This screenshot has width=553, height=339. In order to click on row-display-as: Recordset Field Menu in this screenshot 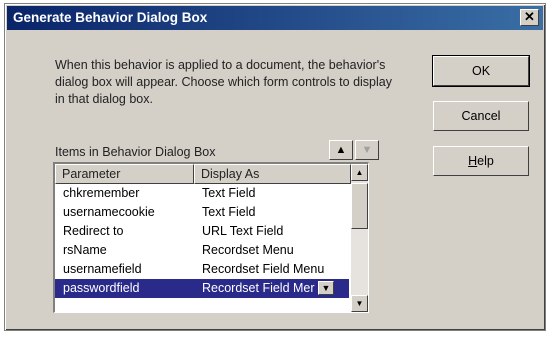, I will do `click(263, 269)`.